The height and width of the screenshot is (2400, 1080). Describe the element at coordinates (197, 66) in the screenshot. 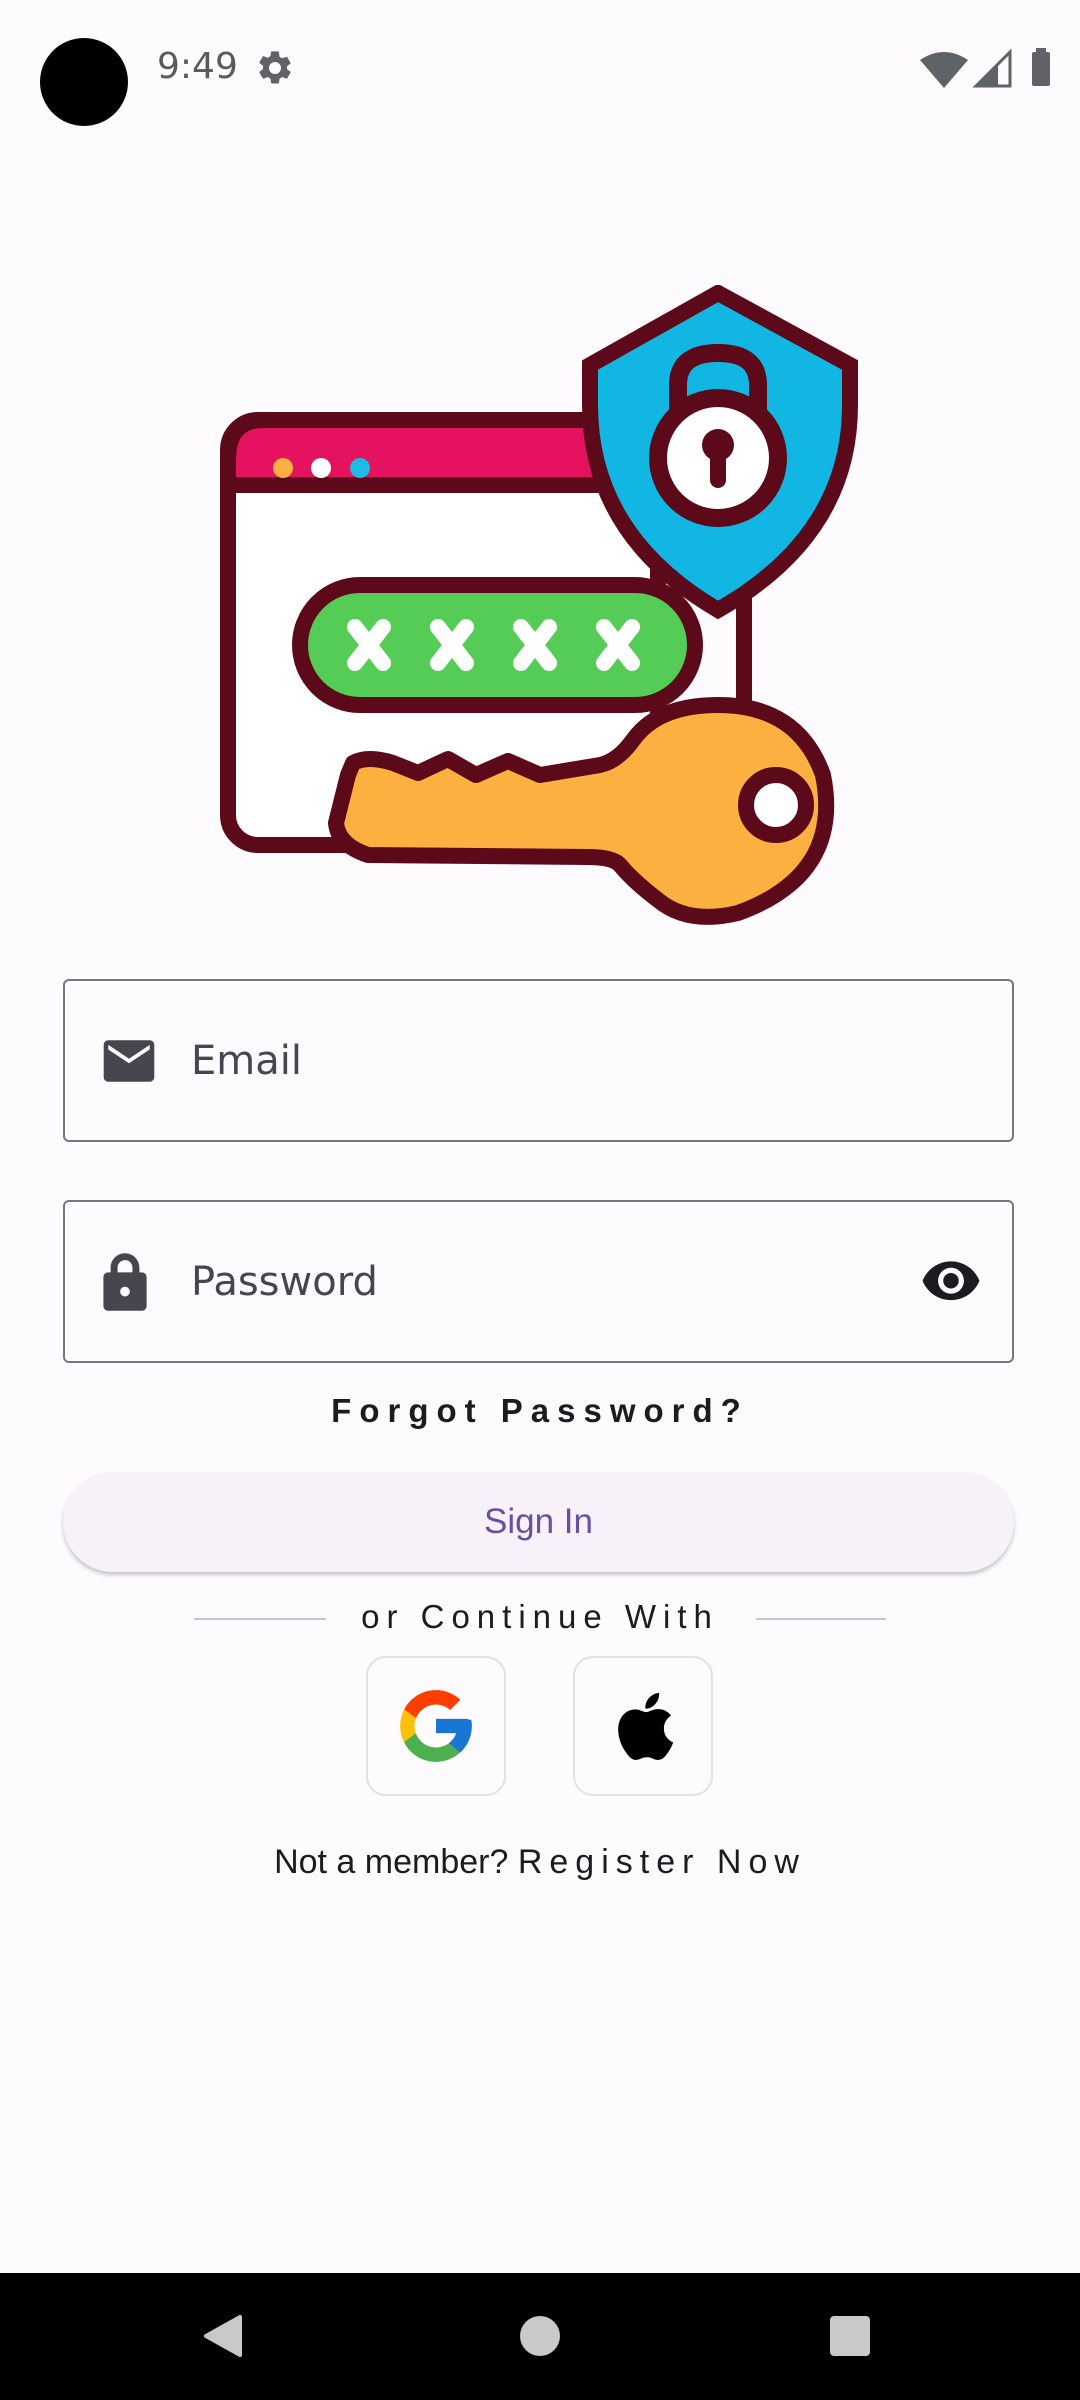

I see `status-time: 9:49` at that location.